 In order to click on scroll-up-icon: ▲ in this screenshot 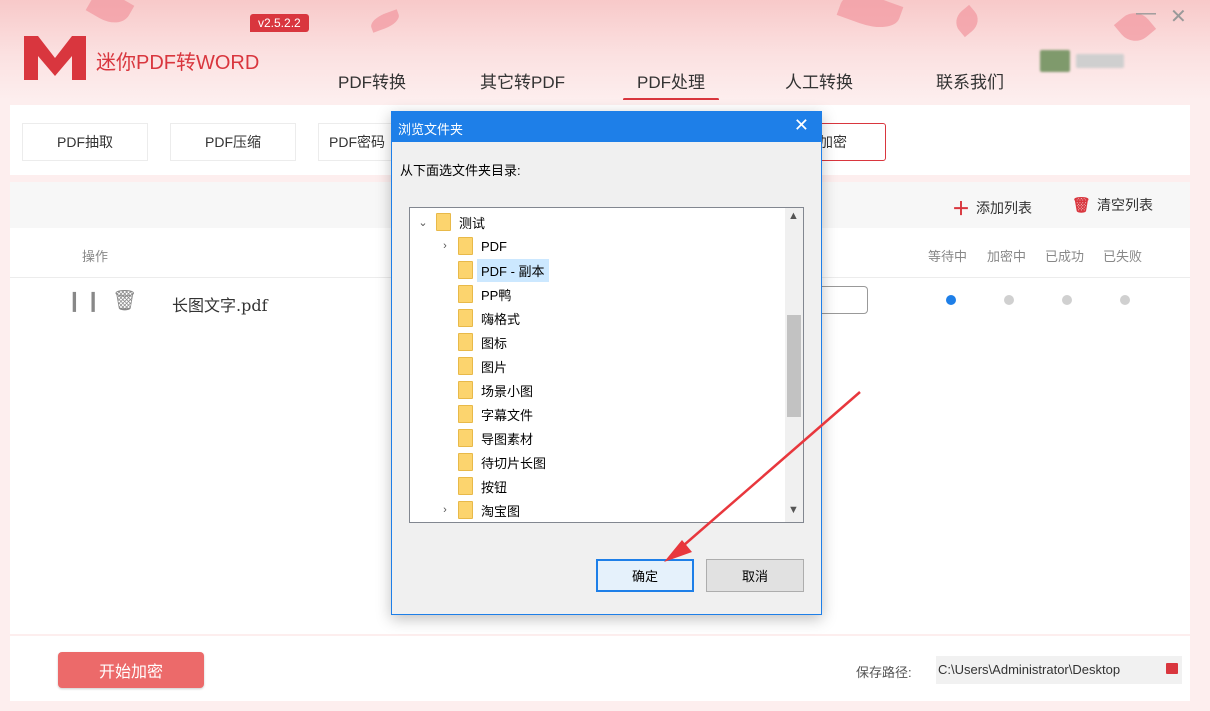, I will do `click(793, 216)`.